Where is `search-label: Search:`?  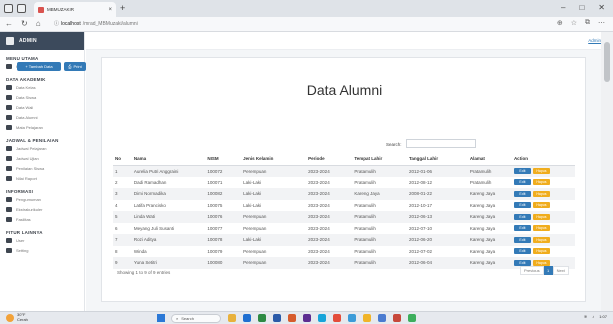 search-label: Search: is located at coordinates (394, 144).